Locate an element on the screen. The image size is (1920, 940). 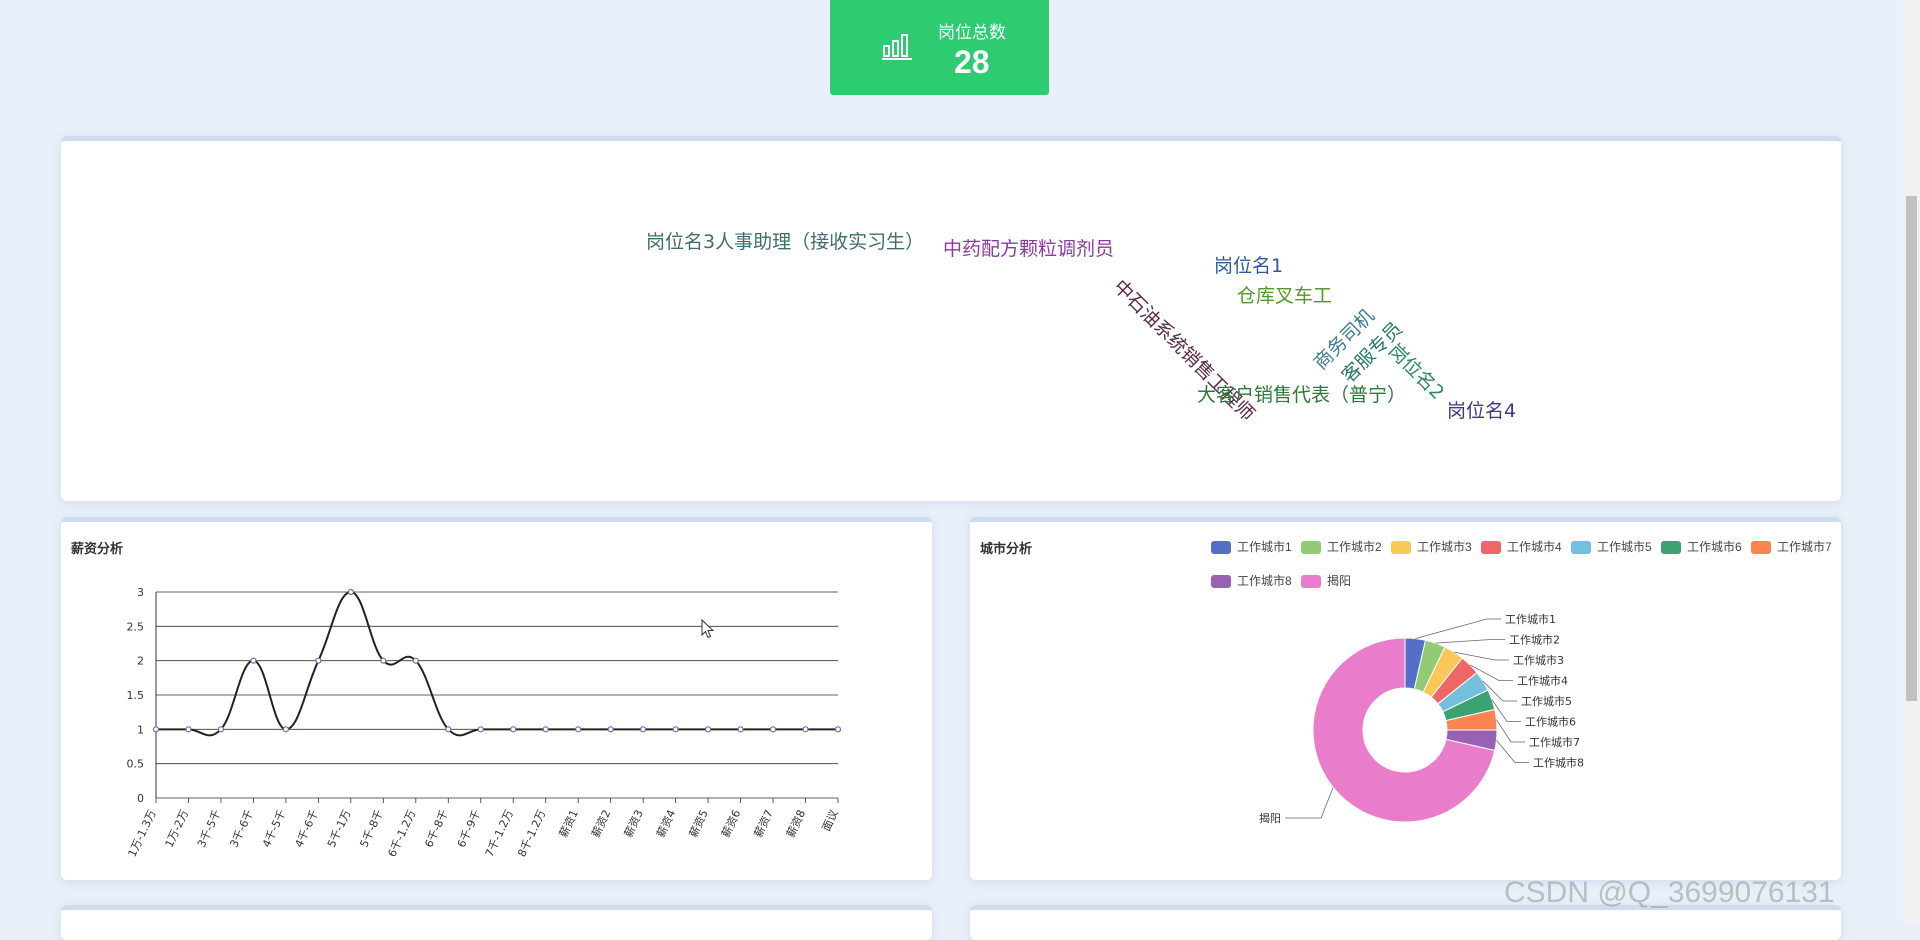
x-tick-label: 薪资6 is located at coordinates (731, 824).